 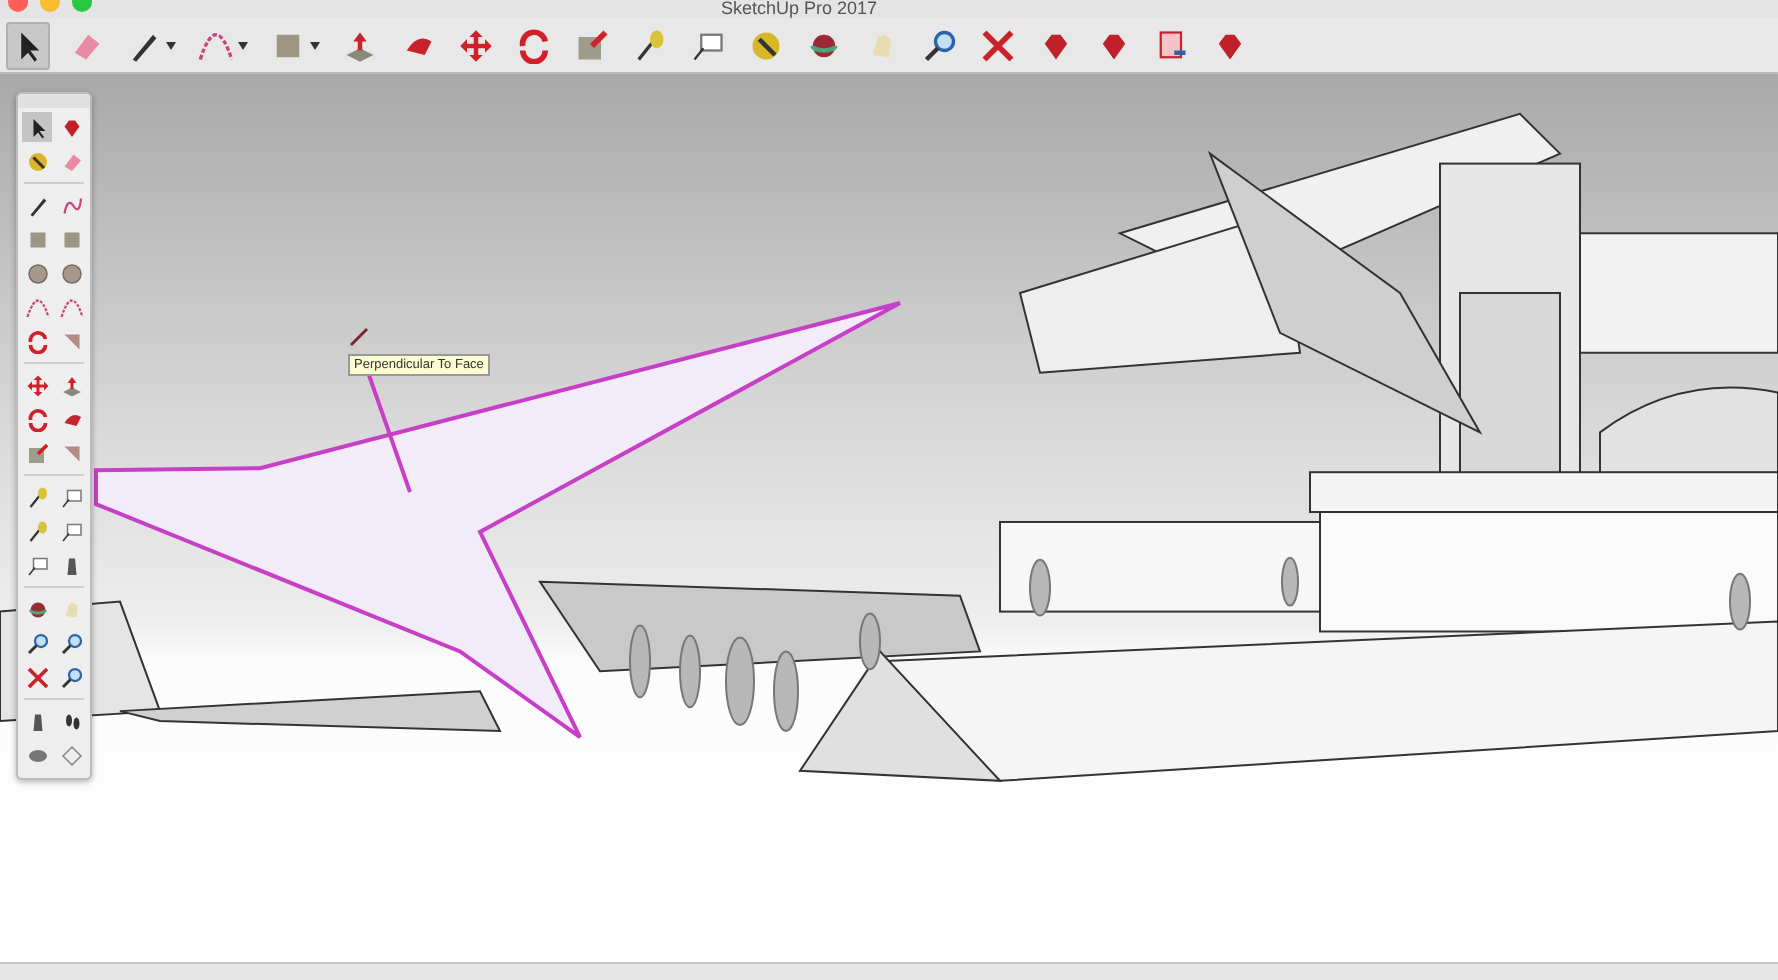 I want to click on document-arrow-icon, so click(x=1172, y=45).